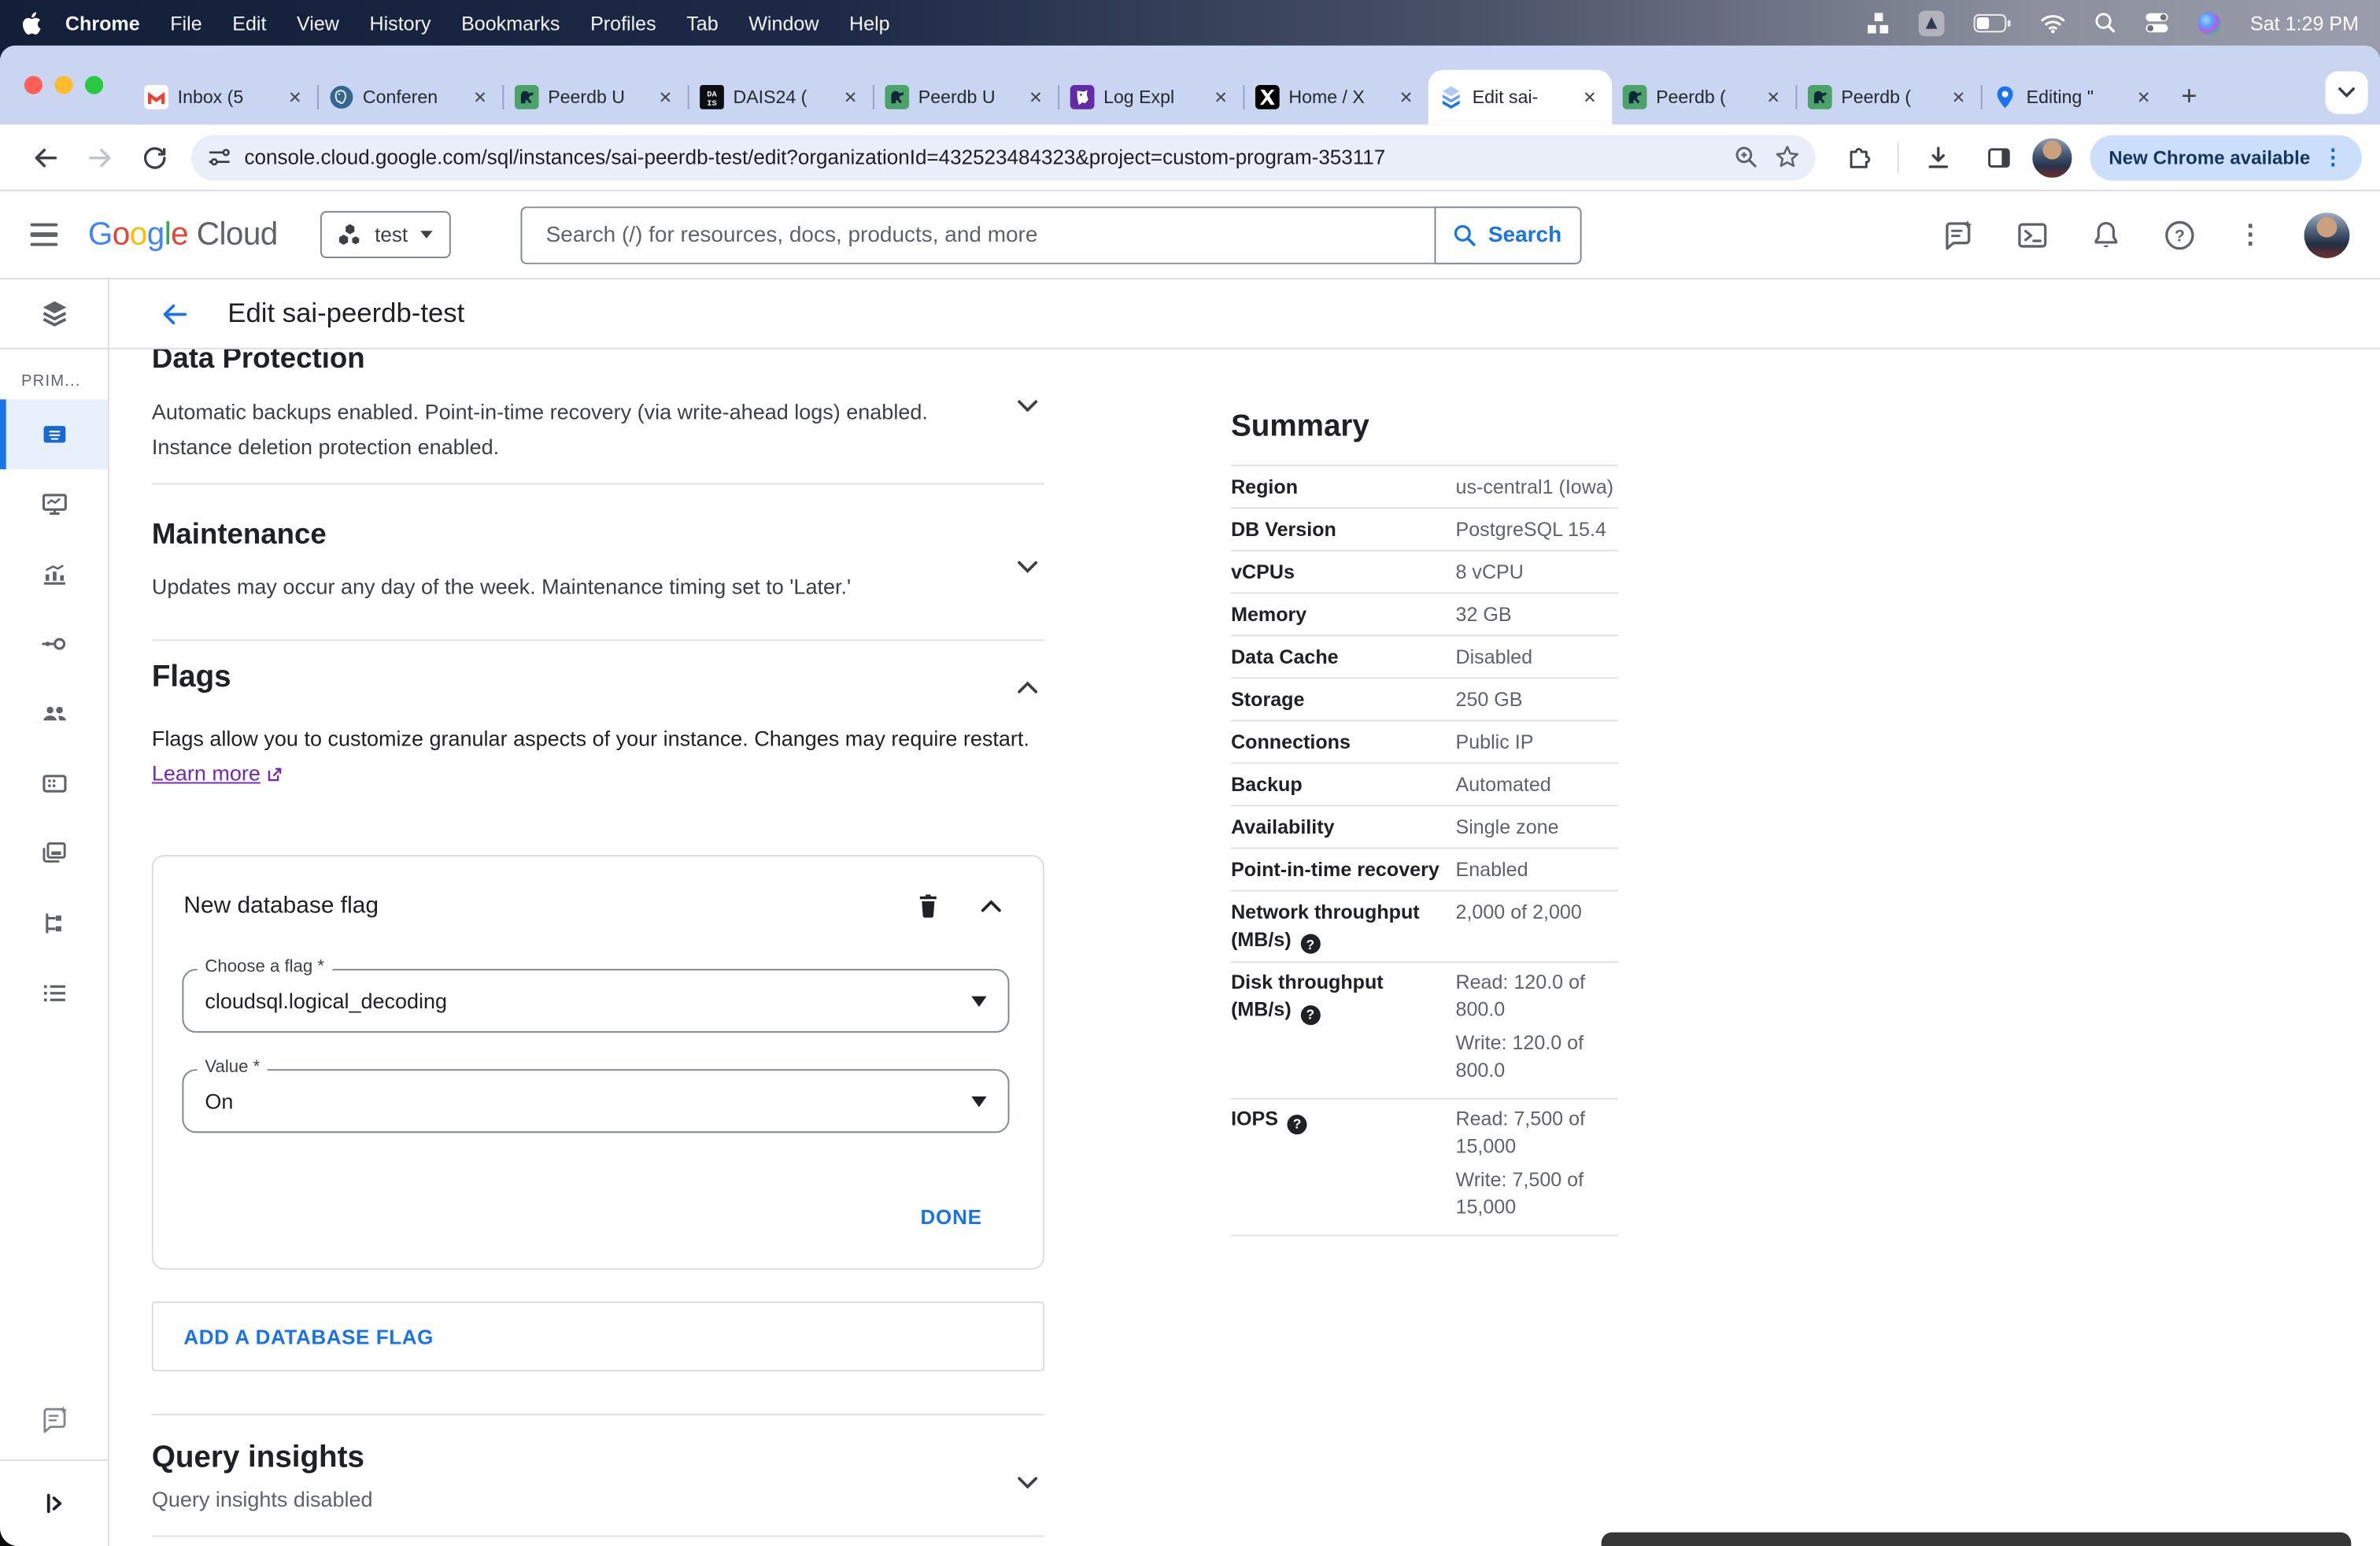  Describe the element at coordinates (1999, 157) in the screenshot. I see `side-panel-icon` at that location.